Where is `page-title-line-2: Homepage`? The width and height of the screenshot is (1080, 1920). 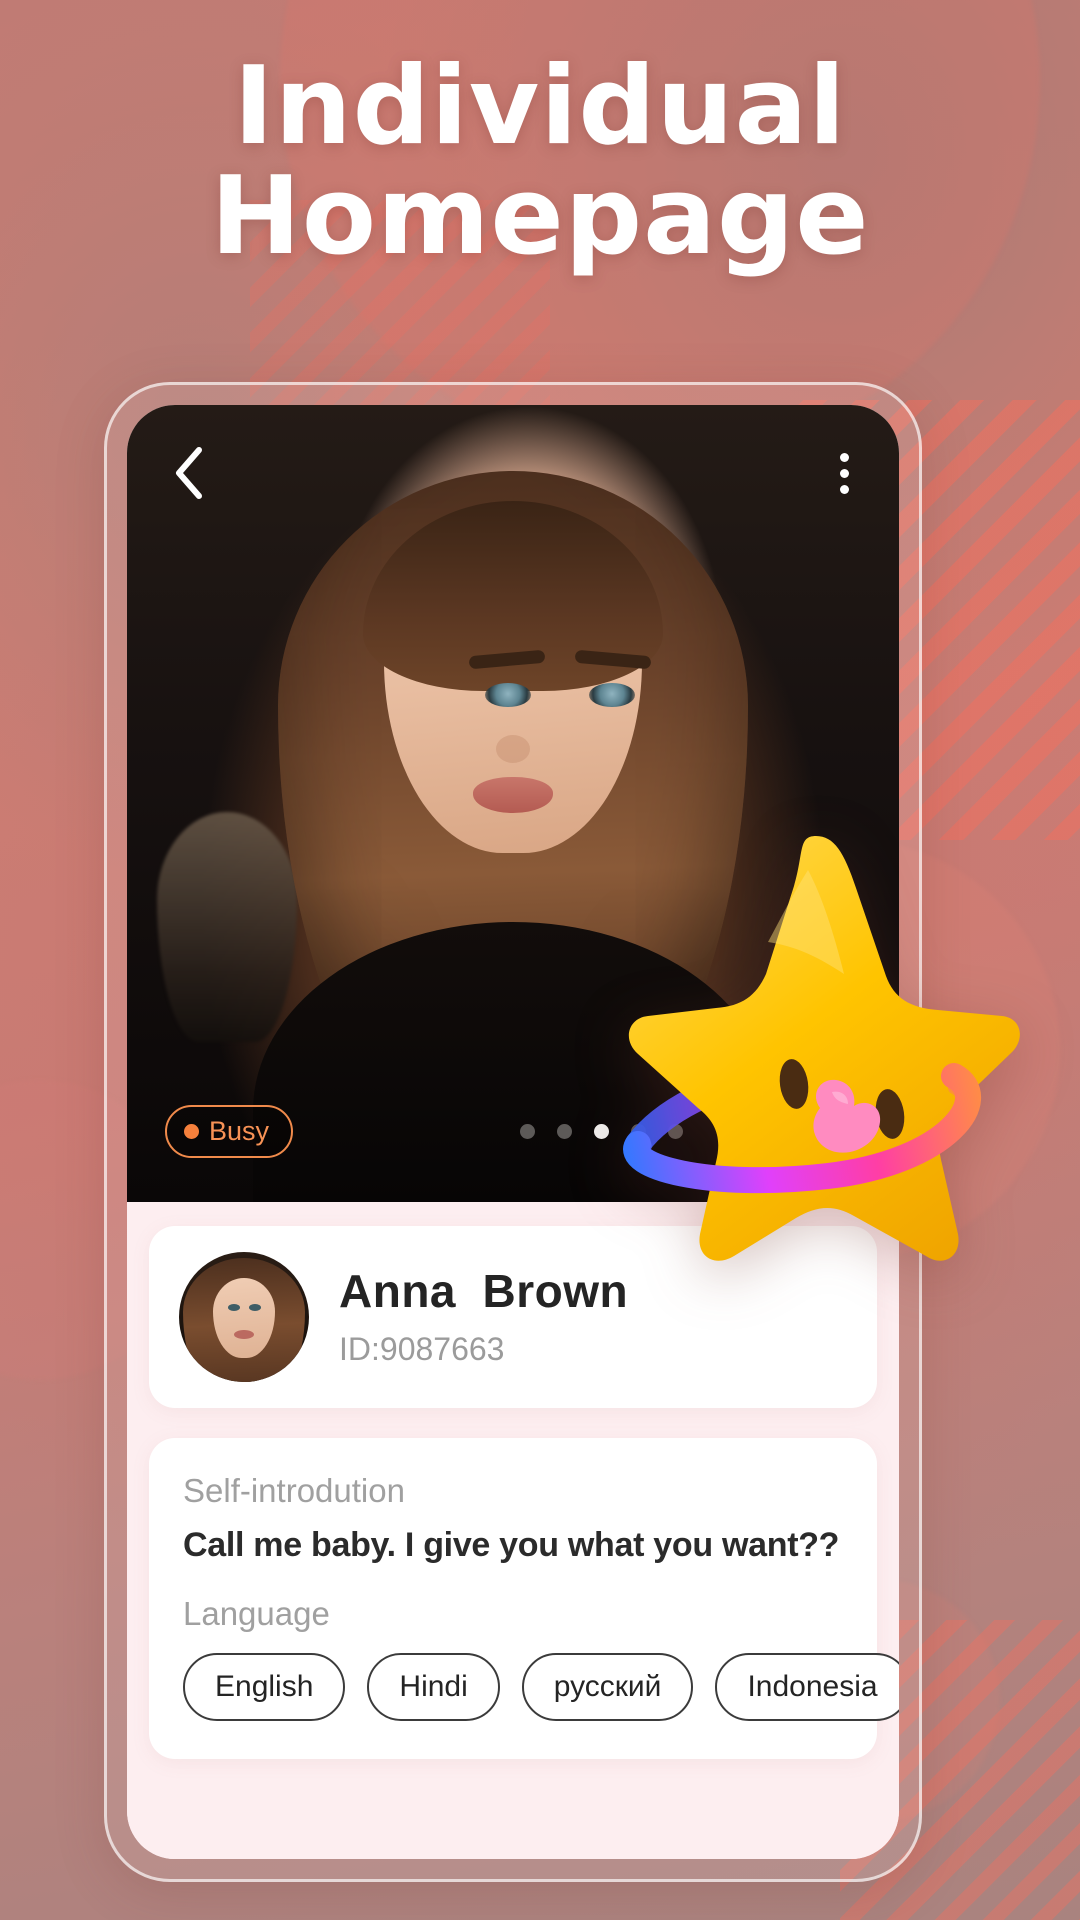
page-title-line-2: Homepage is located at coordinates (540, 217).